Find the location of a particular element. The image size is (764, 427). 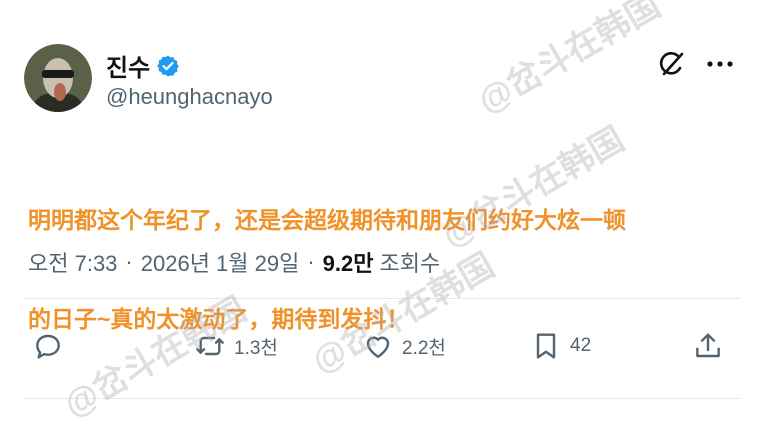

like-count: 2.2천 is located at coordinates (424, 348).